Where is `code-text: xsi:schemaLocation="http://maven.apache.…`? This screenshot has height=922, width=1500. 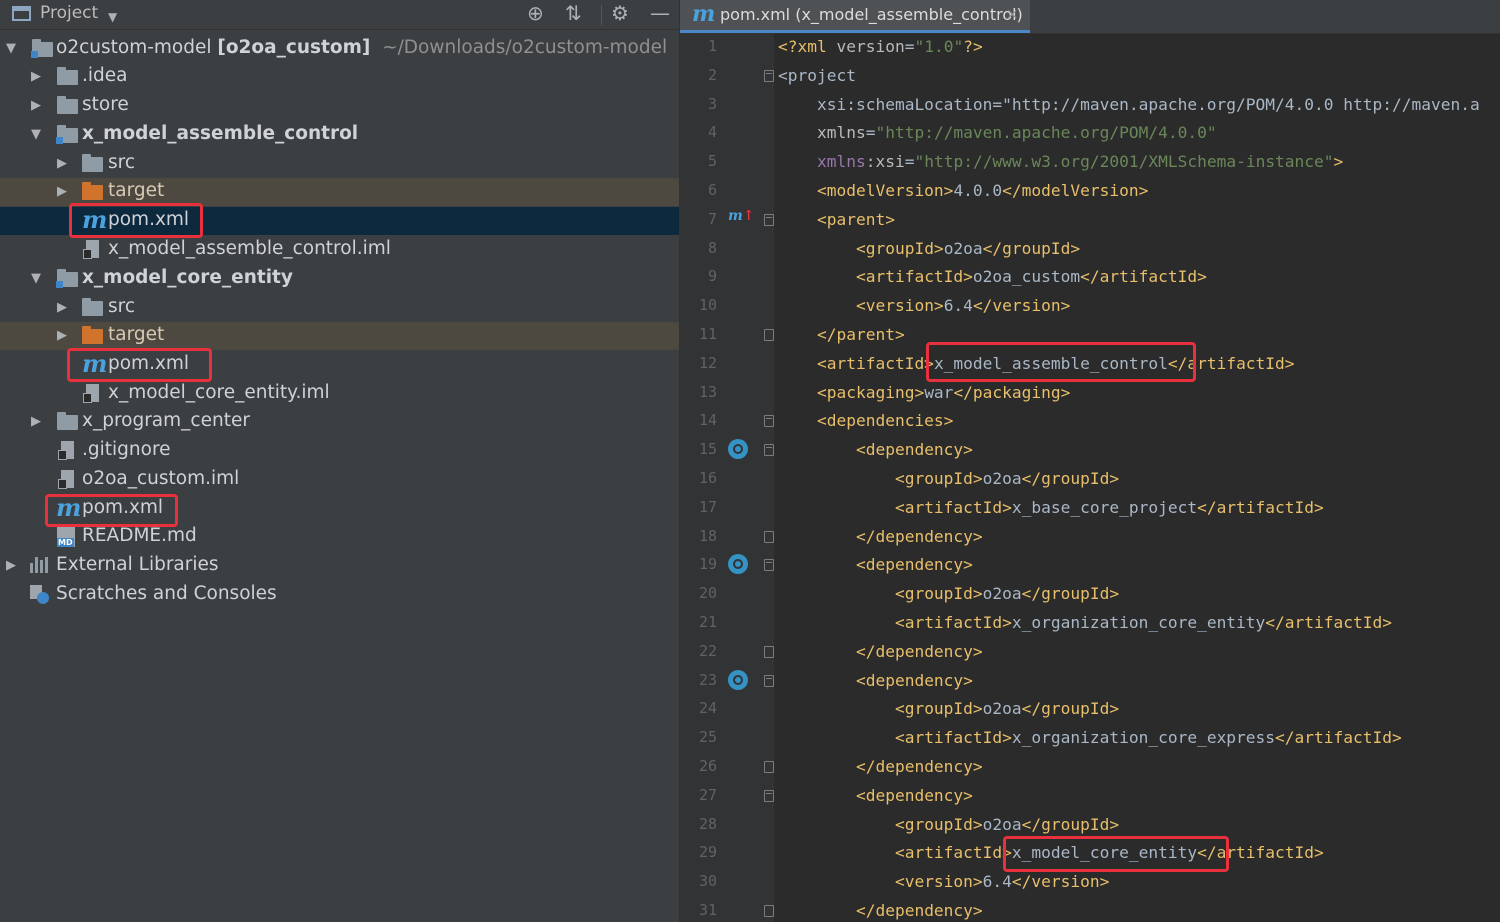 code-text: xsi:schemaLocation="http://maven.apache.… is located at coordinates (1129, 104).